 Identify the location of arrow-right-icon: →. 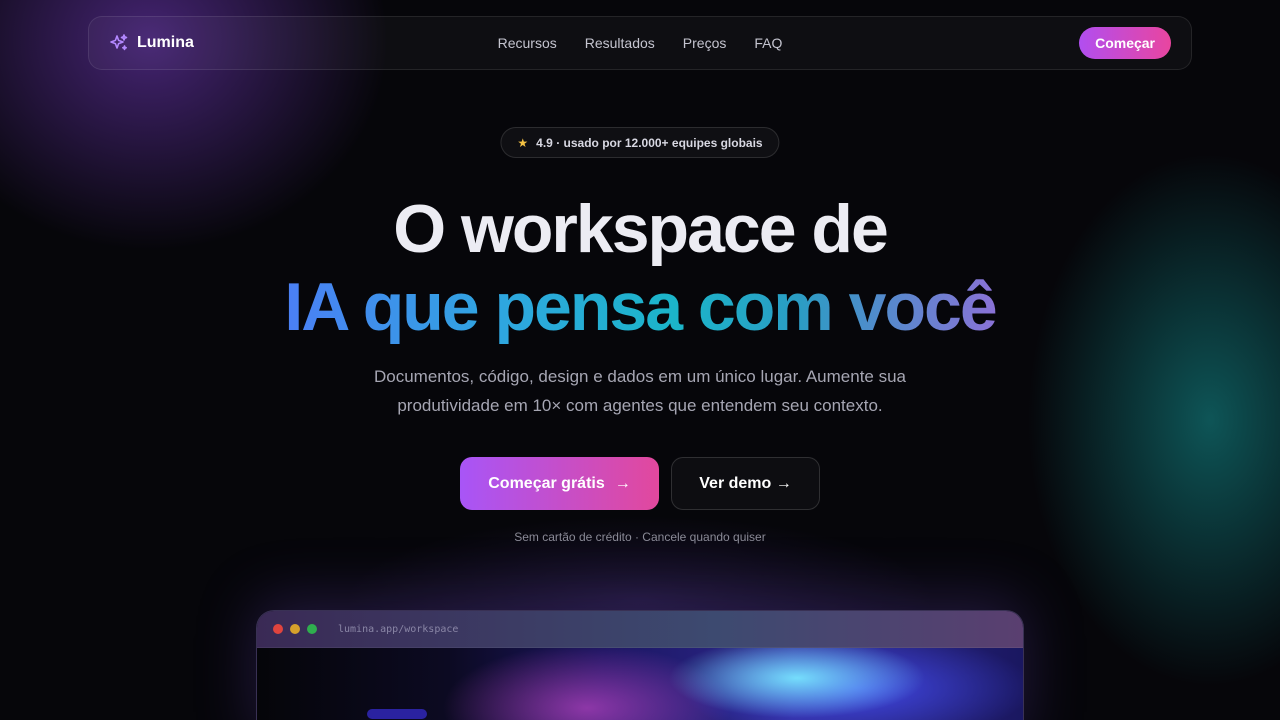
(622, 483).